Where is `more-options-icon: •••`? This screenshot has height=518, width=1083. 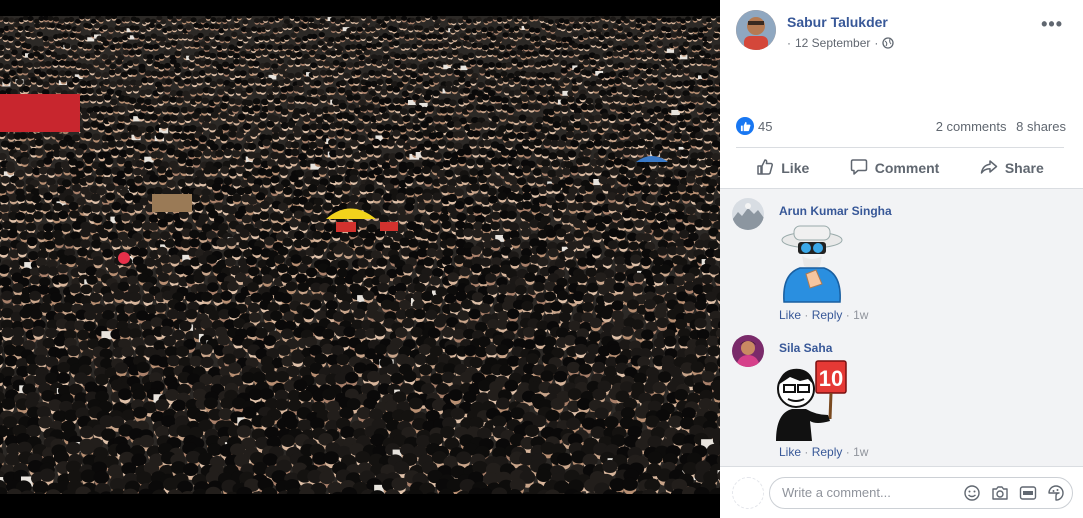
more-options-icon: ••• is located at coordinates (1052, 24).